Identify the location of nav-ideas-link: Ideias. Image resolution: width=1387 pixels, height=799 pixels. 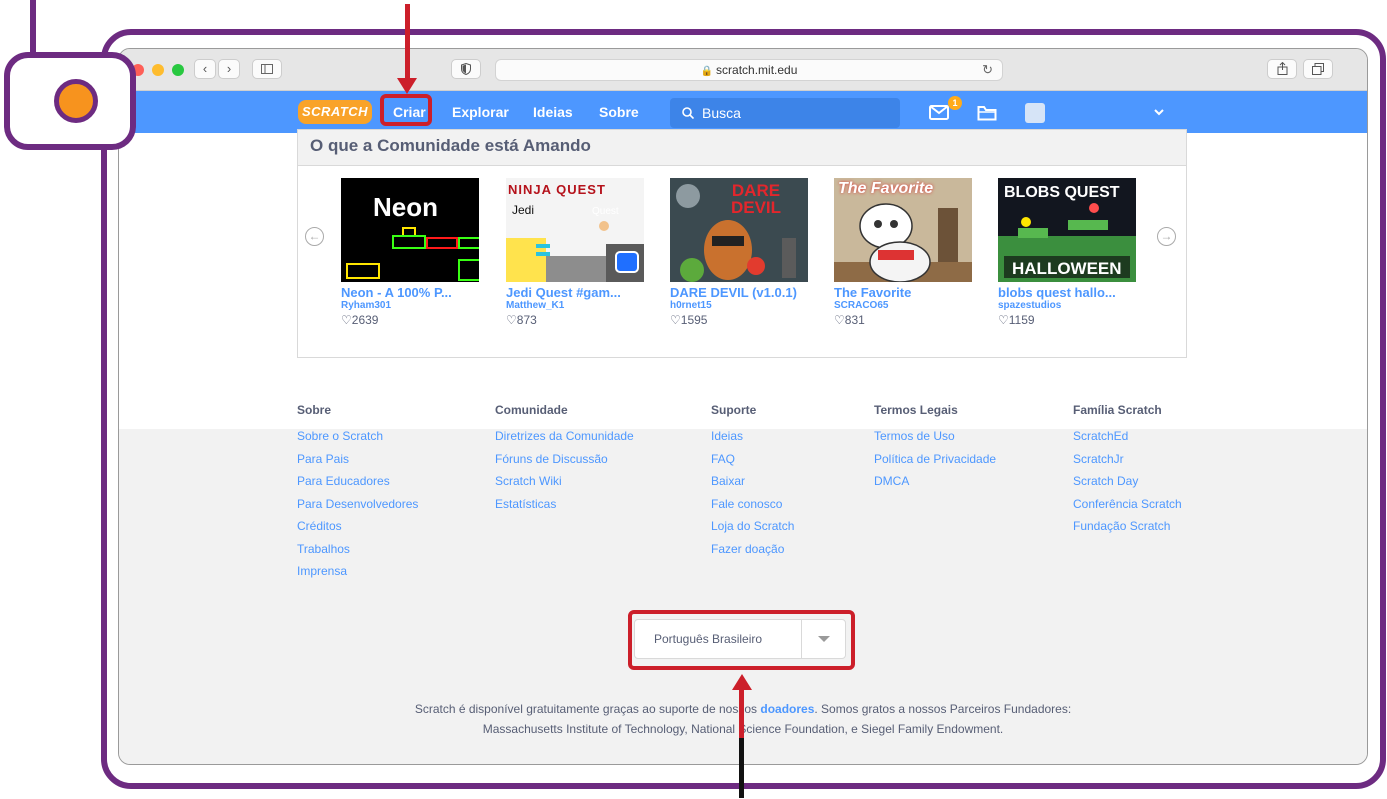
(553, 112).